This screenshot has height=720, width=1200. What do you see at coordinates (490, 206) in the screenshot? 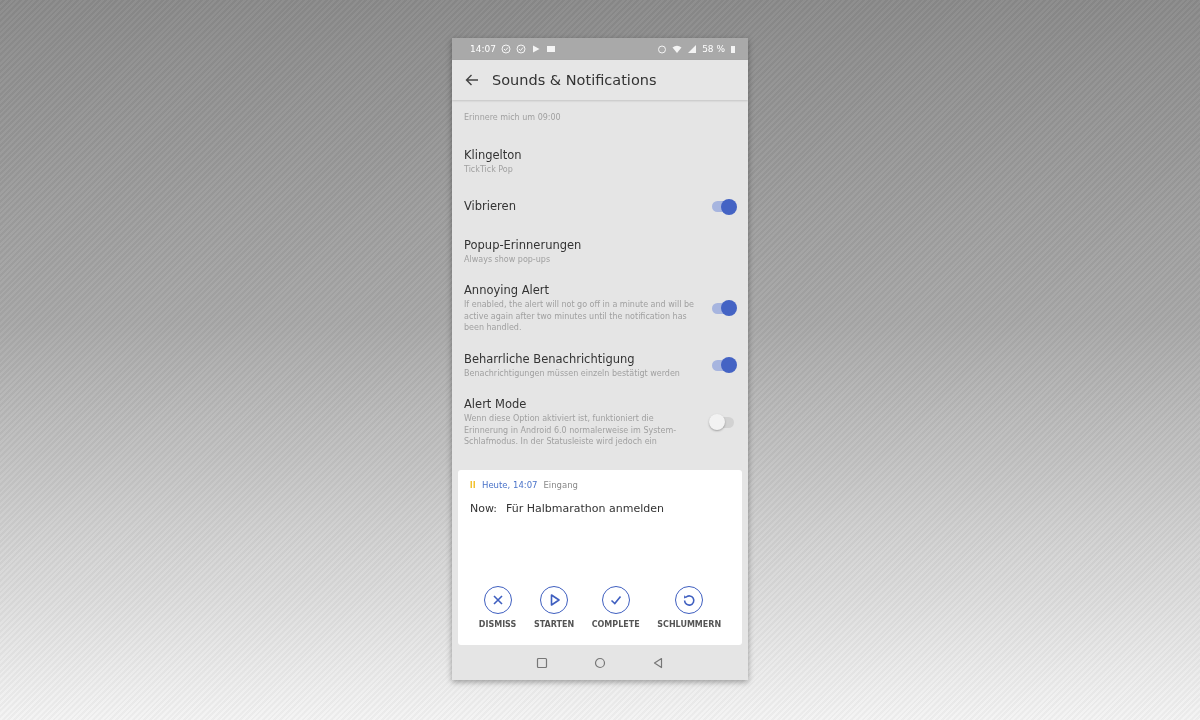
I see `setting-title: Vibrieren` at bounding box center [490, 206].